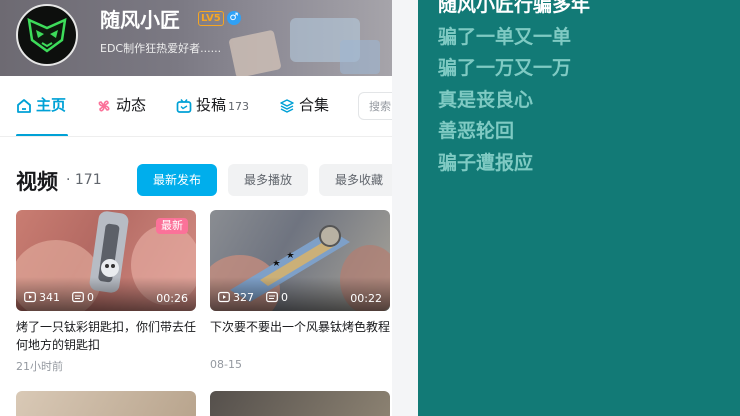 This screenshot has height=416, width=740. I want to click on lyric-line: 善恶轮回, so click(476, 131).